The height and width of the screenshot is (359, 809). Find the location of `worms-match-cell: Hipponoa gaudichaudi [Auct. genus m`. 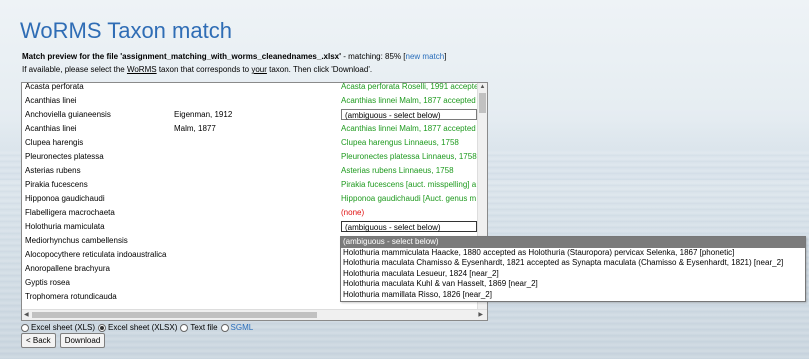

worms-match-cell: Hipponoa gaudichaudi [Auct. genus m is located at coordinates (409, 198).